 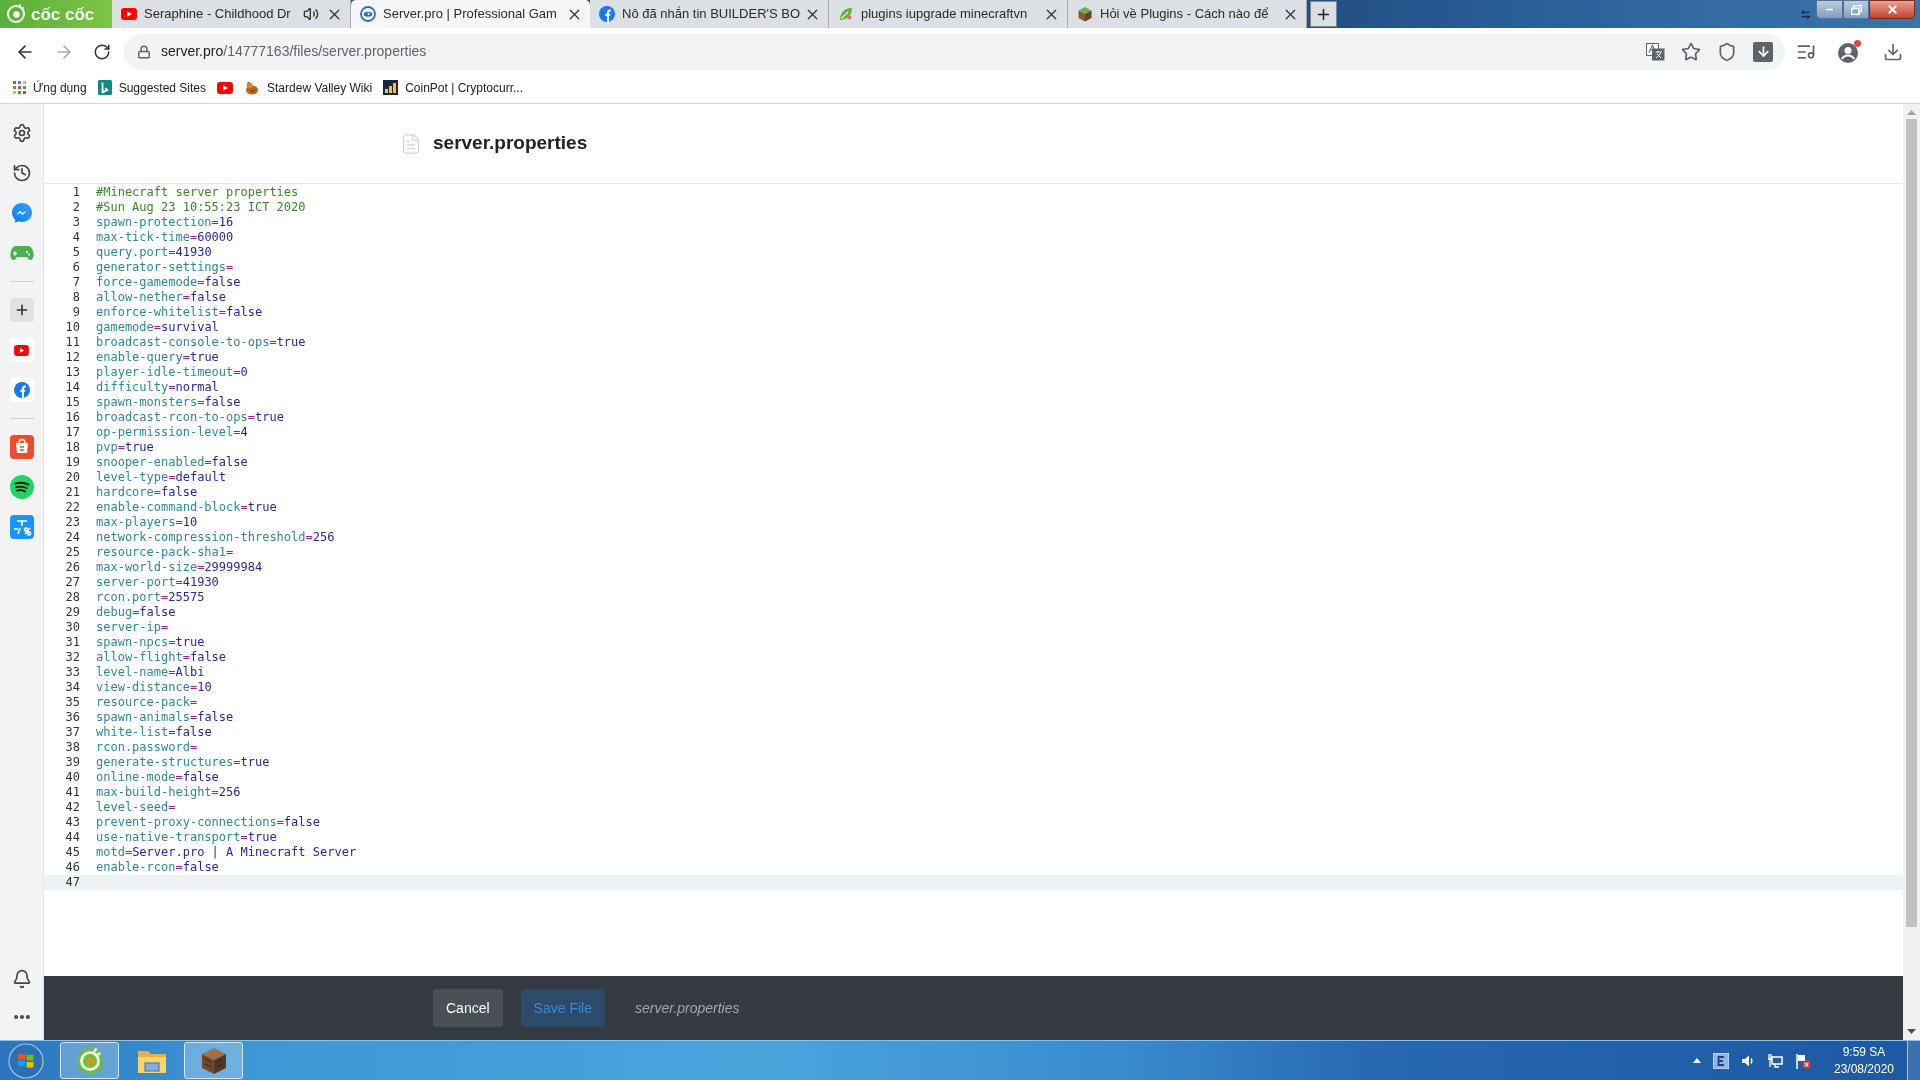 What do you see at coordinates (152, 87) in the screenshot?
I see `bookmark-link: Suggested Sites` at bounding box center [152, 87].